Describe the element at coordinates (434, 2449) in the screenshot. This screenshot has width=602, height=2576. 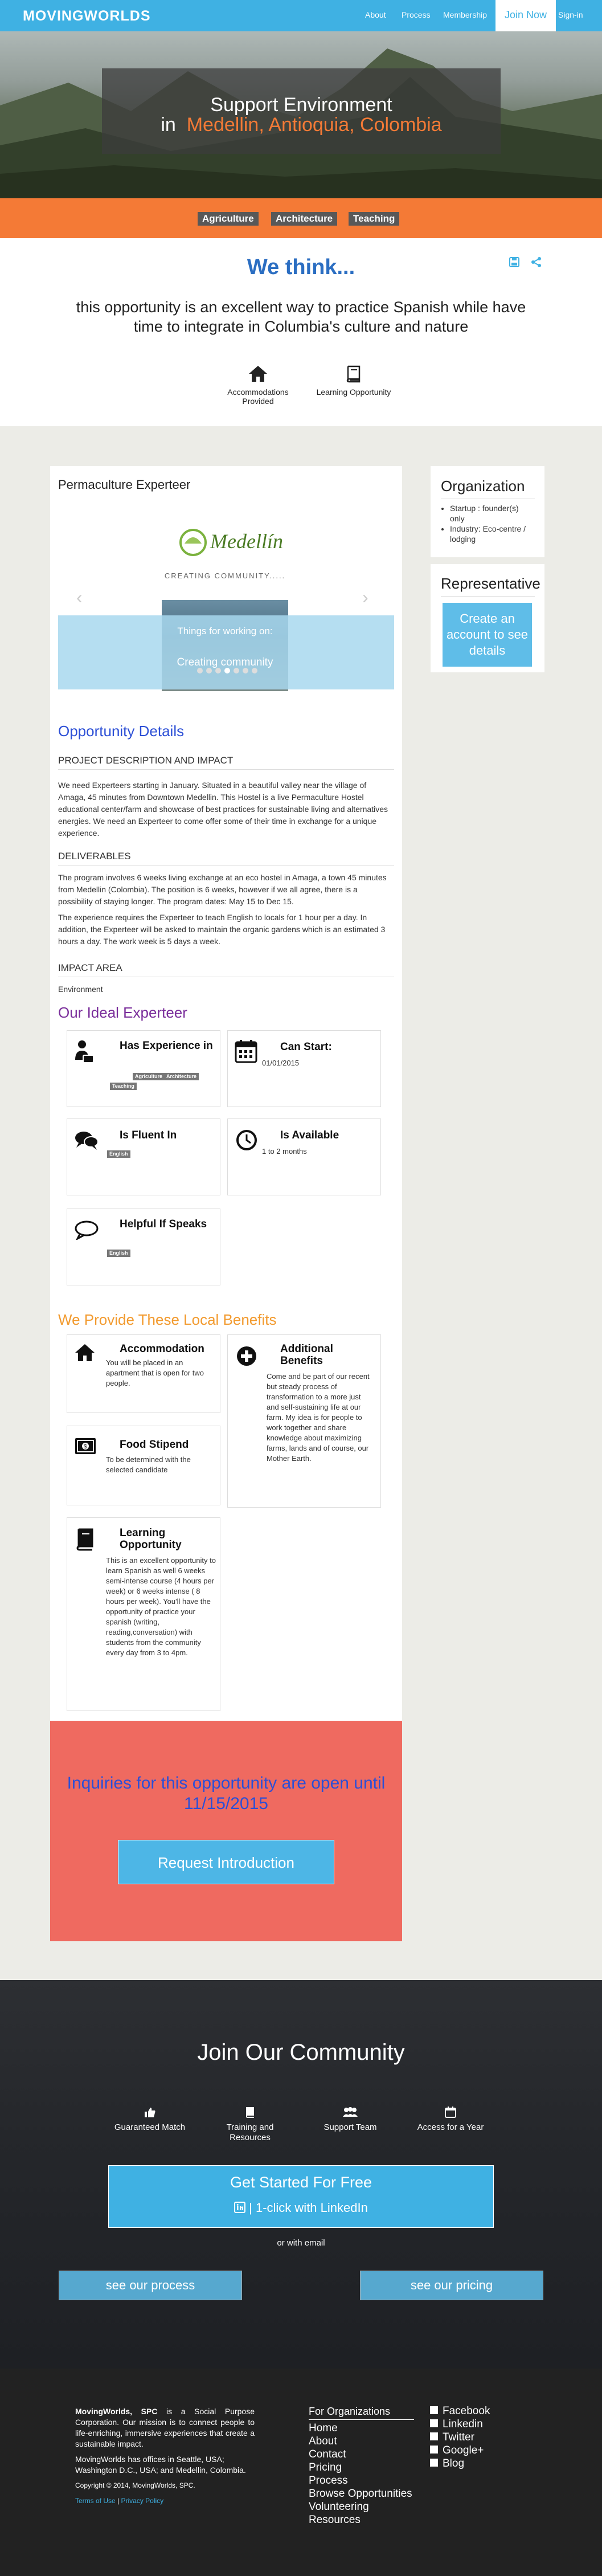
I see `google-plus-icon` at that location.